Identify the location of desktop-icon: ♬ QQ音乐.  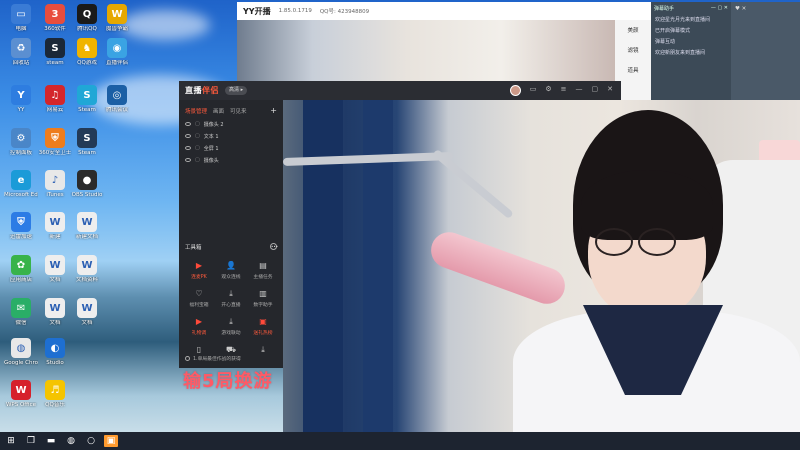
(55, 394).